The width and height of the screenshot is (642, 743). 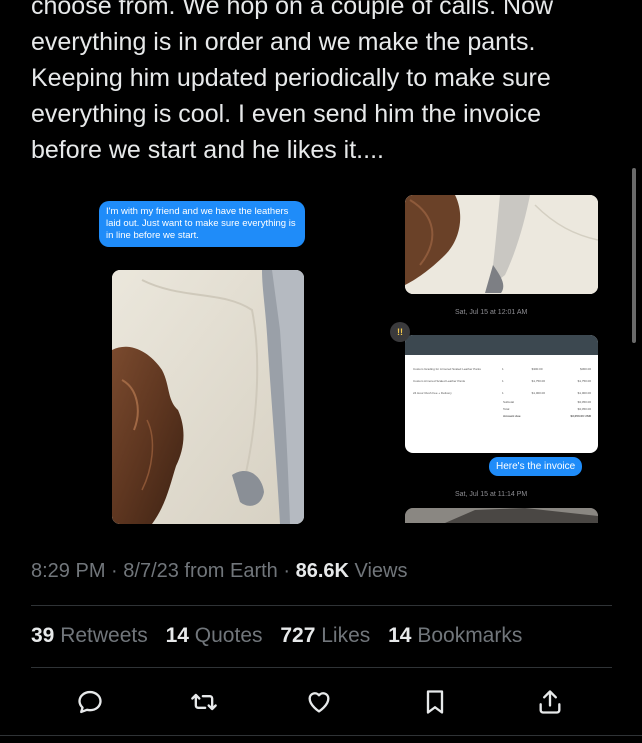 I want to click on views-label: Views, so click(x=378, y=571).